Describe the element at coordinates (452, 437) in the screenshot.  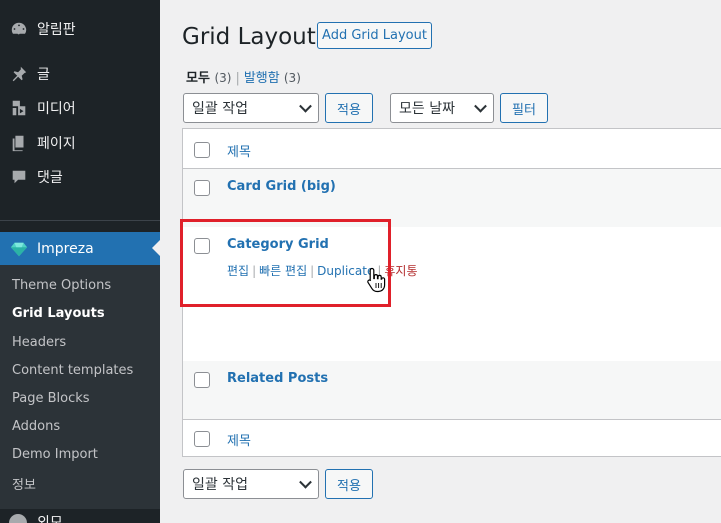
I see `table-footer: 제목` at that location.